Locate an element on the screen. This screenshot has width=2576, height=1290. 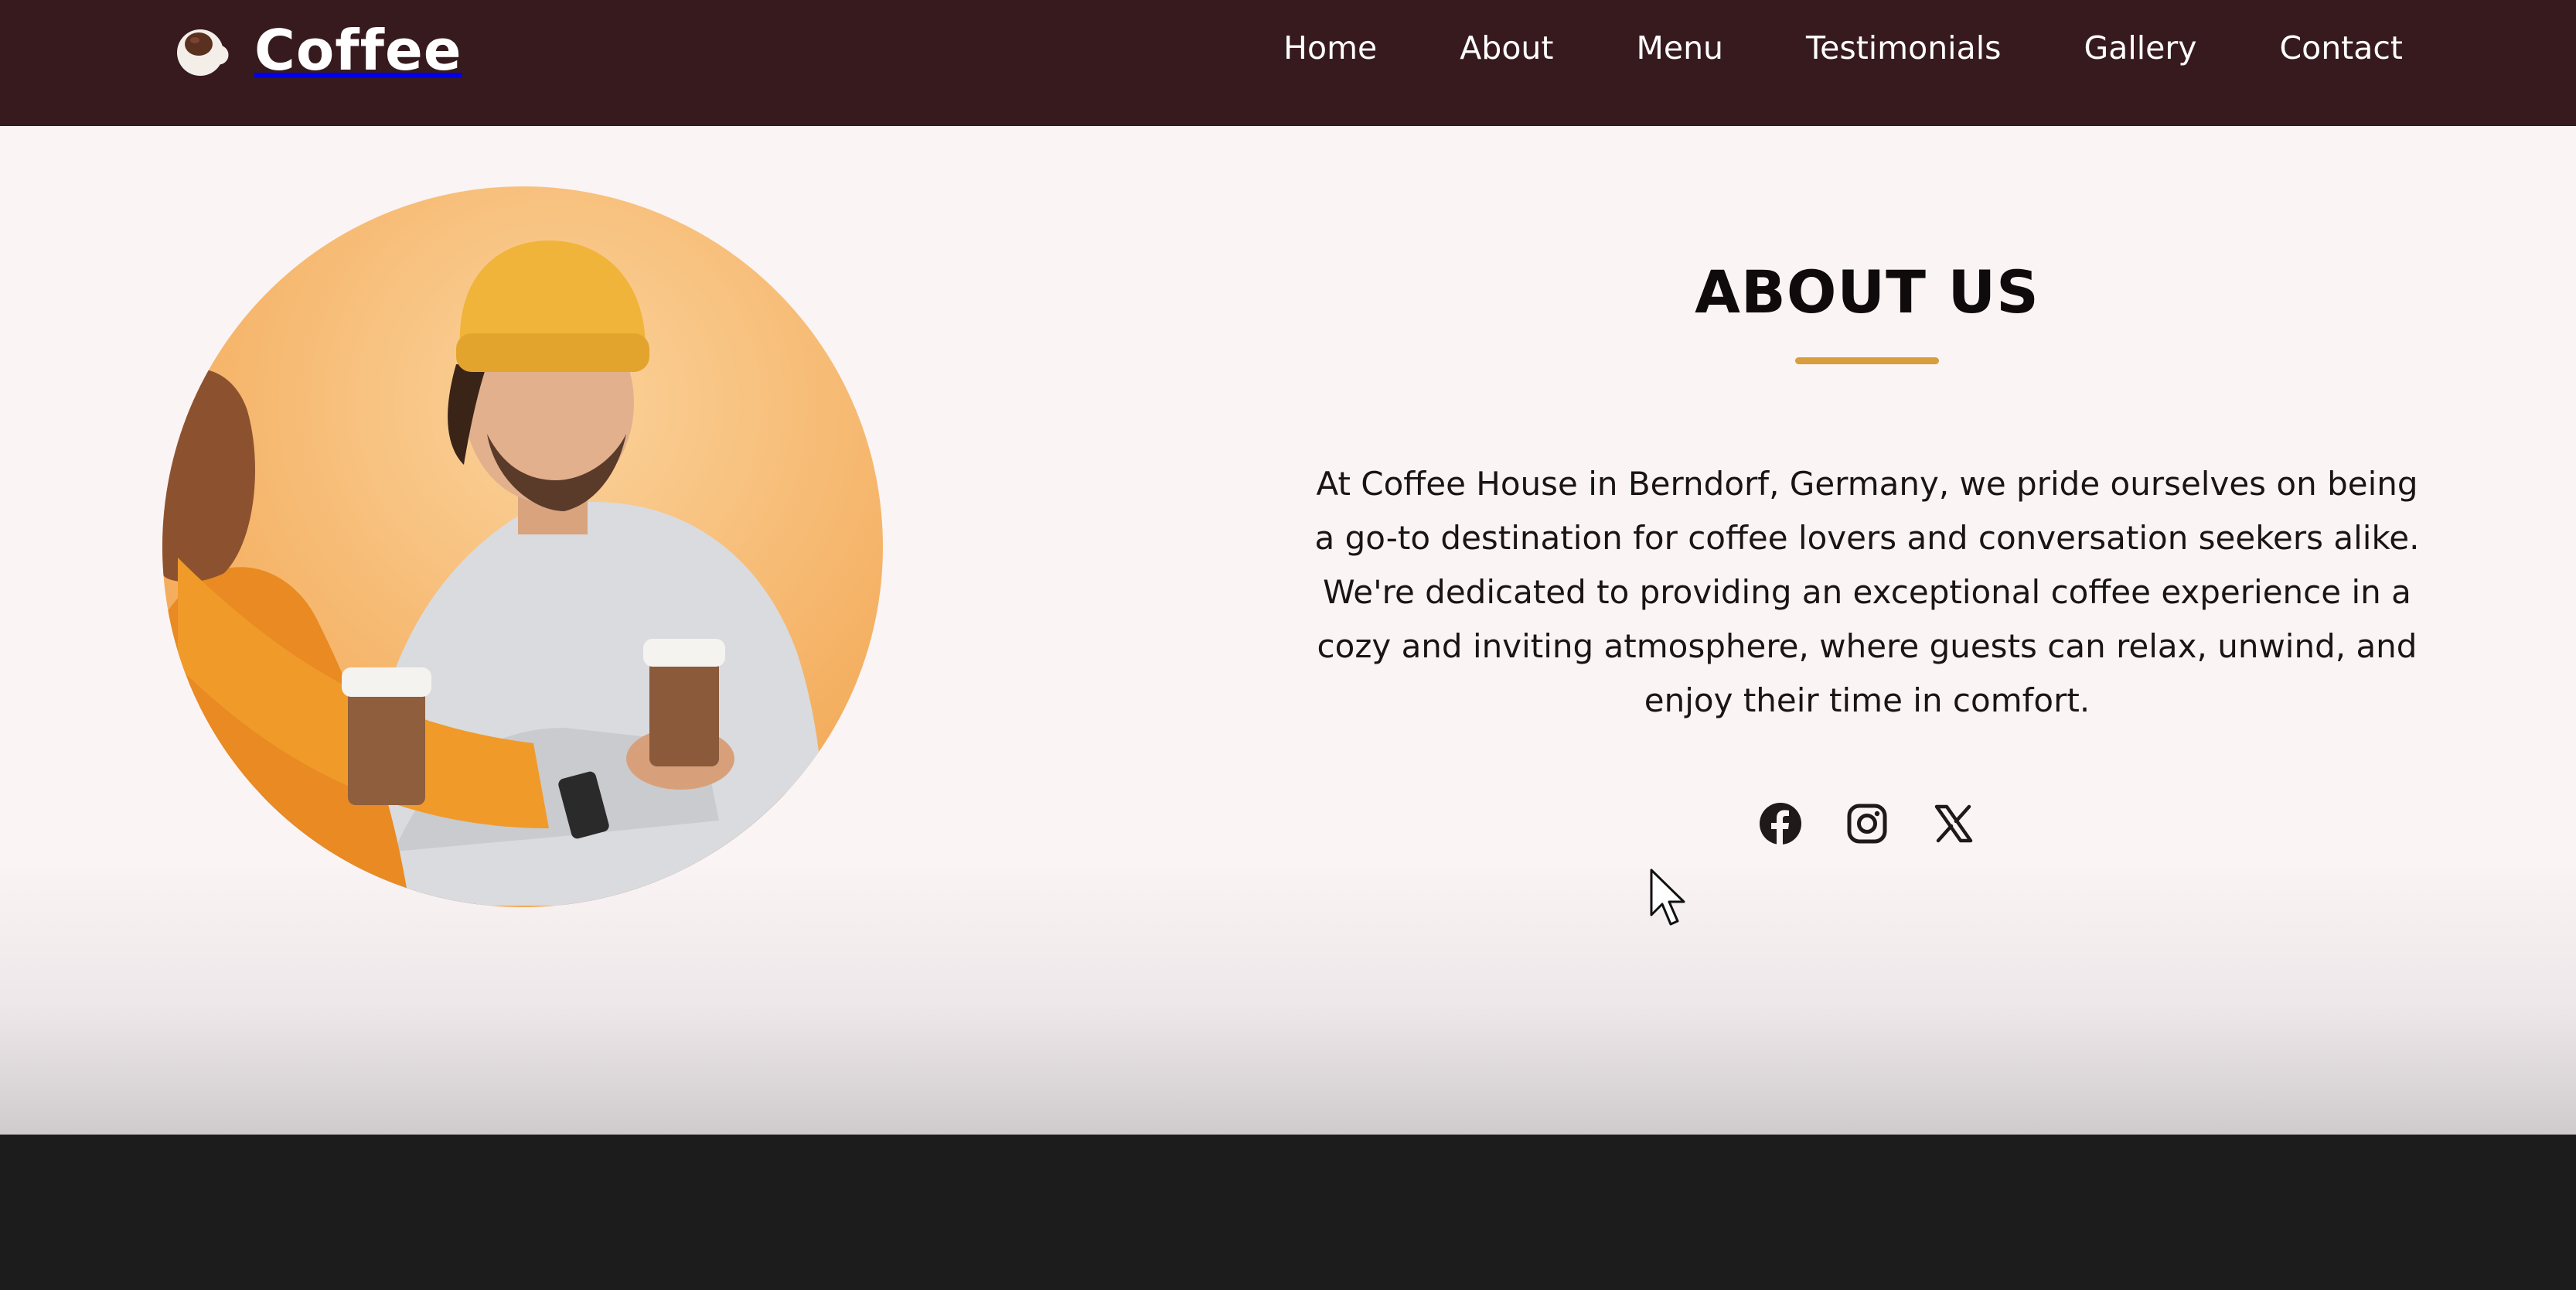
facebook-icon is located at coordinates (1781, 824).